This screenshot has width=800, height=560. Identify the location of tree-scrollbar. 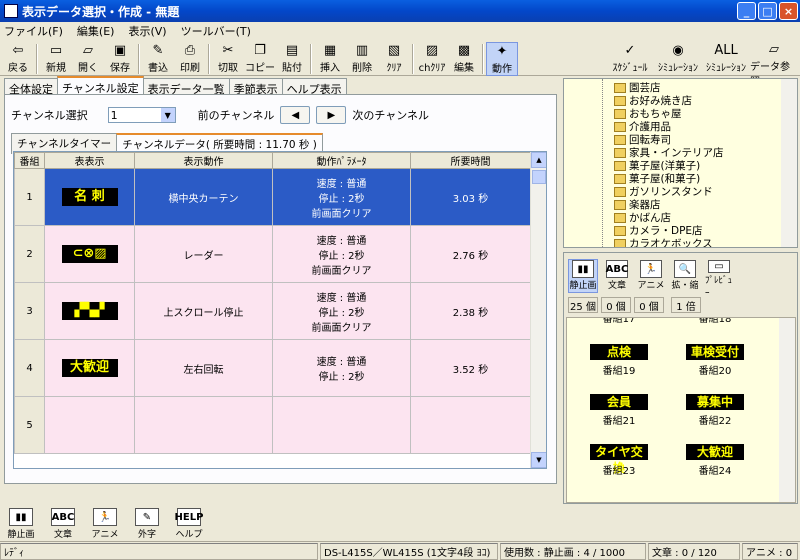
(789, 163).